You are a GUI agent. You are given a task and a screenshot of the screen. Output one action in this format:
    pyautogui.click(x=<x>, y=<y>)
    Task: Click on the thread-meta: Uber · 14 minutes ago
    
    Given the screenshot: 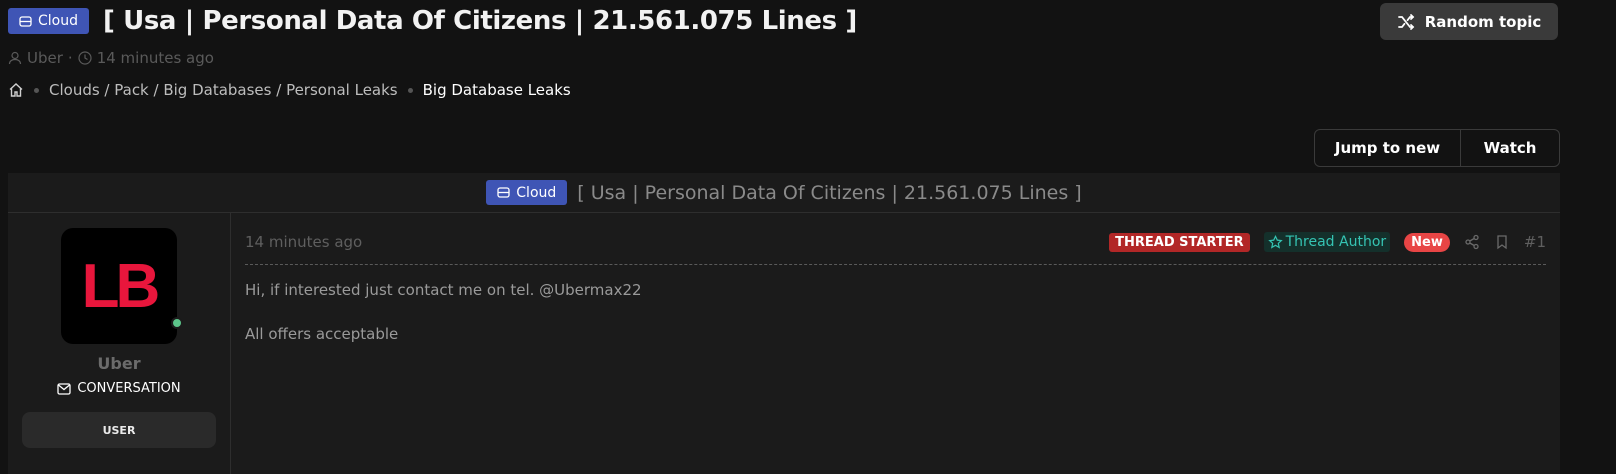 What is the action you would take?
    pyautogui.click(x=111, y=58)
    